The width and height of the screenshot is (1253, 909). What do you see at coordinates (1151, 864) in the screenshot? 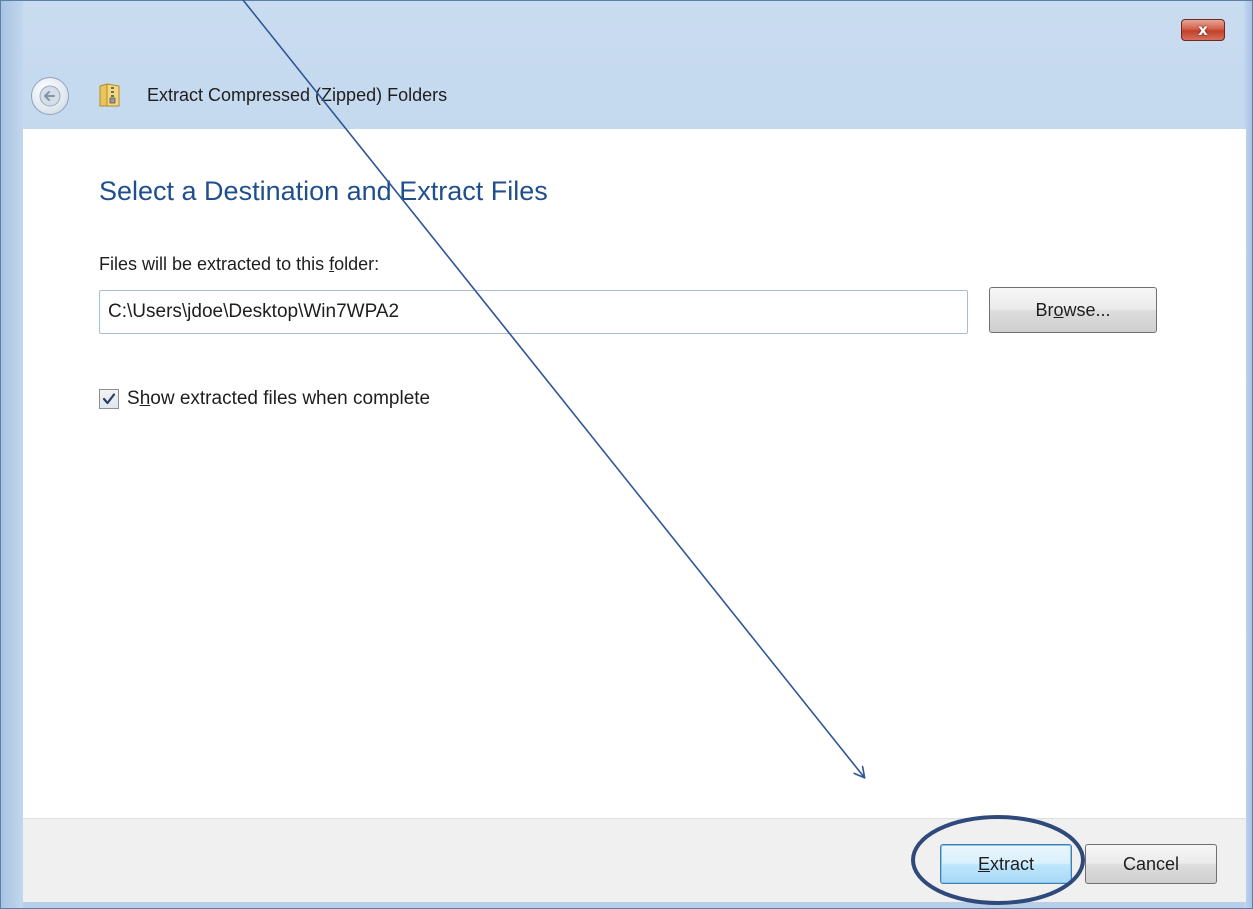
I see `cancel-button: Cancel` at bounding box center [1151, 864].